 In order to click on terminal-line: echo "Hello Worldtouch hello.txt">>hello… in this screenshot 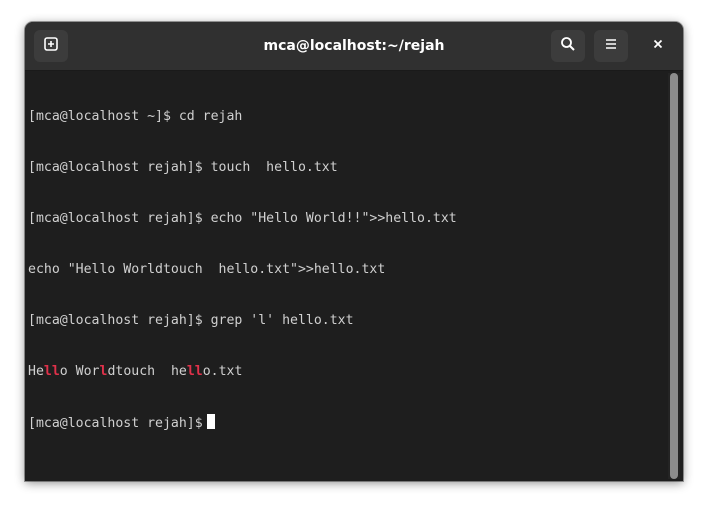, I will do `click(207, 269)`.